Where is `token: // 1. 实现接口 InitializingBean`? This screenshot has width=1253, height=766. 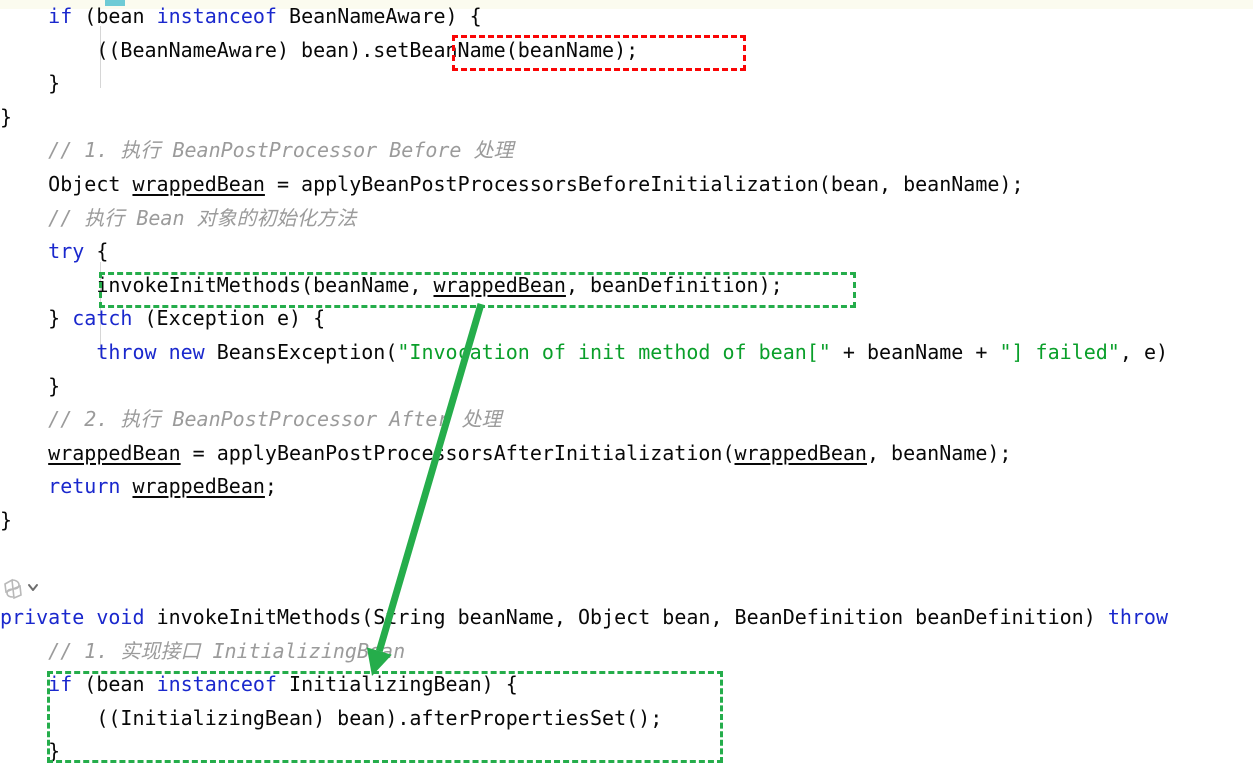
token: // 1. 实现接口 InitializingBean is located at coordinates (227, 650).